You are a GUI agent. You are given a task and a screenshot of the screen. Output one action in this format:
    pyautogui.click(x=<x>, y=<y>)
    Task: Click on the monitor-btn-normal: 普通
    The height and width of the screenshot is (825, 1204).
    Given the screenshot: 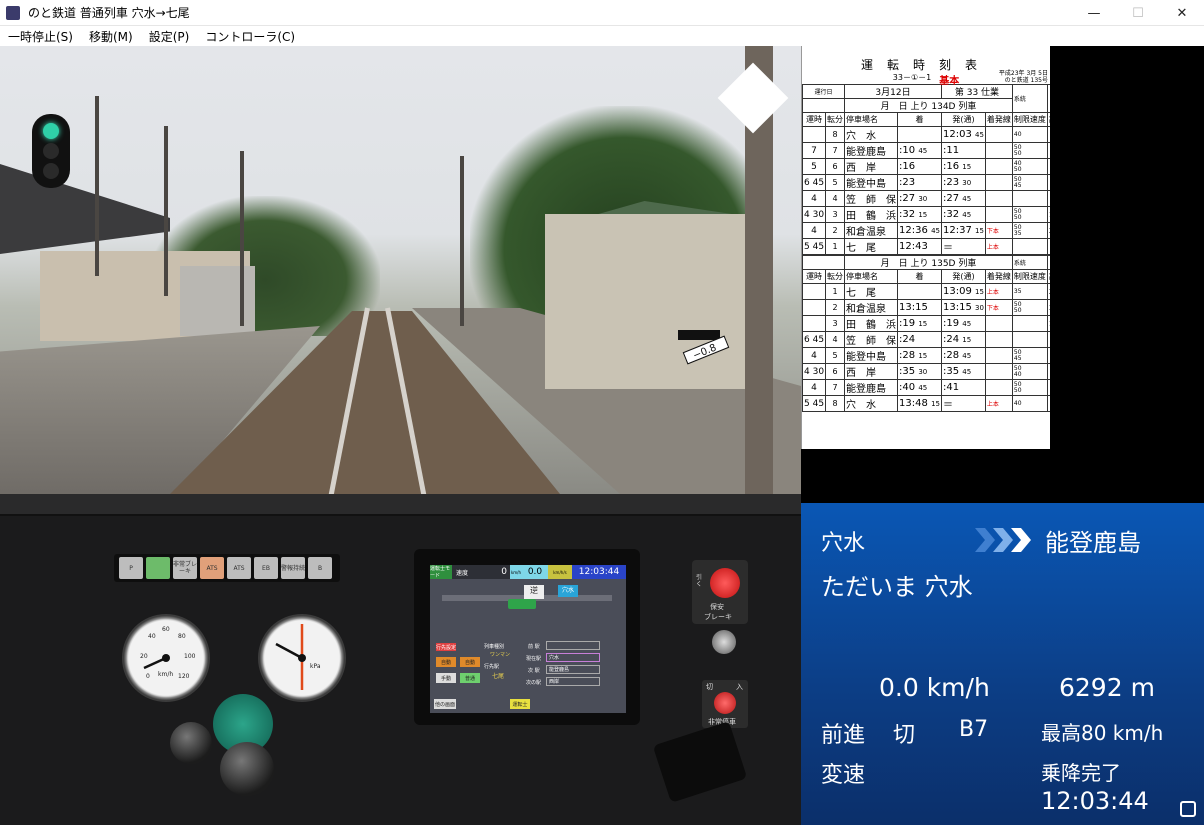 What is the action you would take?
    pyautogui.click(x=470, y=678)
    